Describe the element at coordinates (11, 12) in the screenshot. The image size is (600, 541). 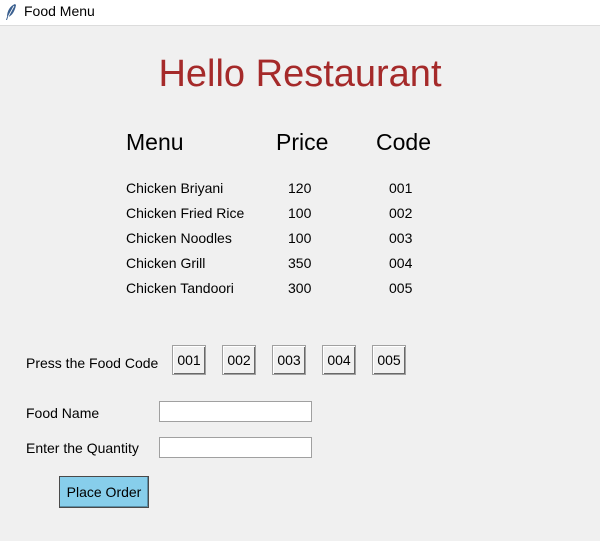
I see `feather-icon` at that location.